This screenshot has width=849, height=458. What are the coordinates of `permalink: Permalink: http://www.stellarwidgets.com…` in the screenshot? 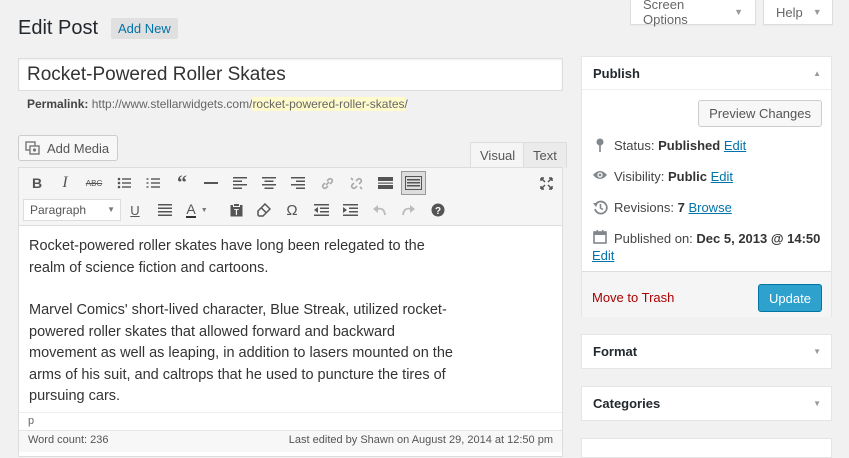 It's located at (217, 104).